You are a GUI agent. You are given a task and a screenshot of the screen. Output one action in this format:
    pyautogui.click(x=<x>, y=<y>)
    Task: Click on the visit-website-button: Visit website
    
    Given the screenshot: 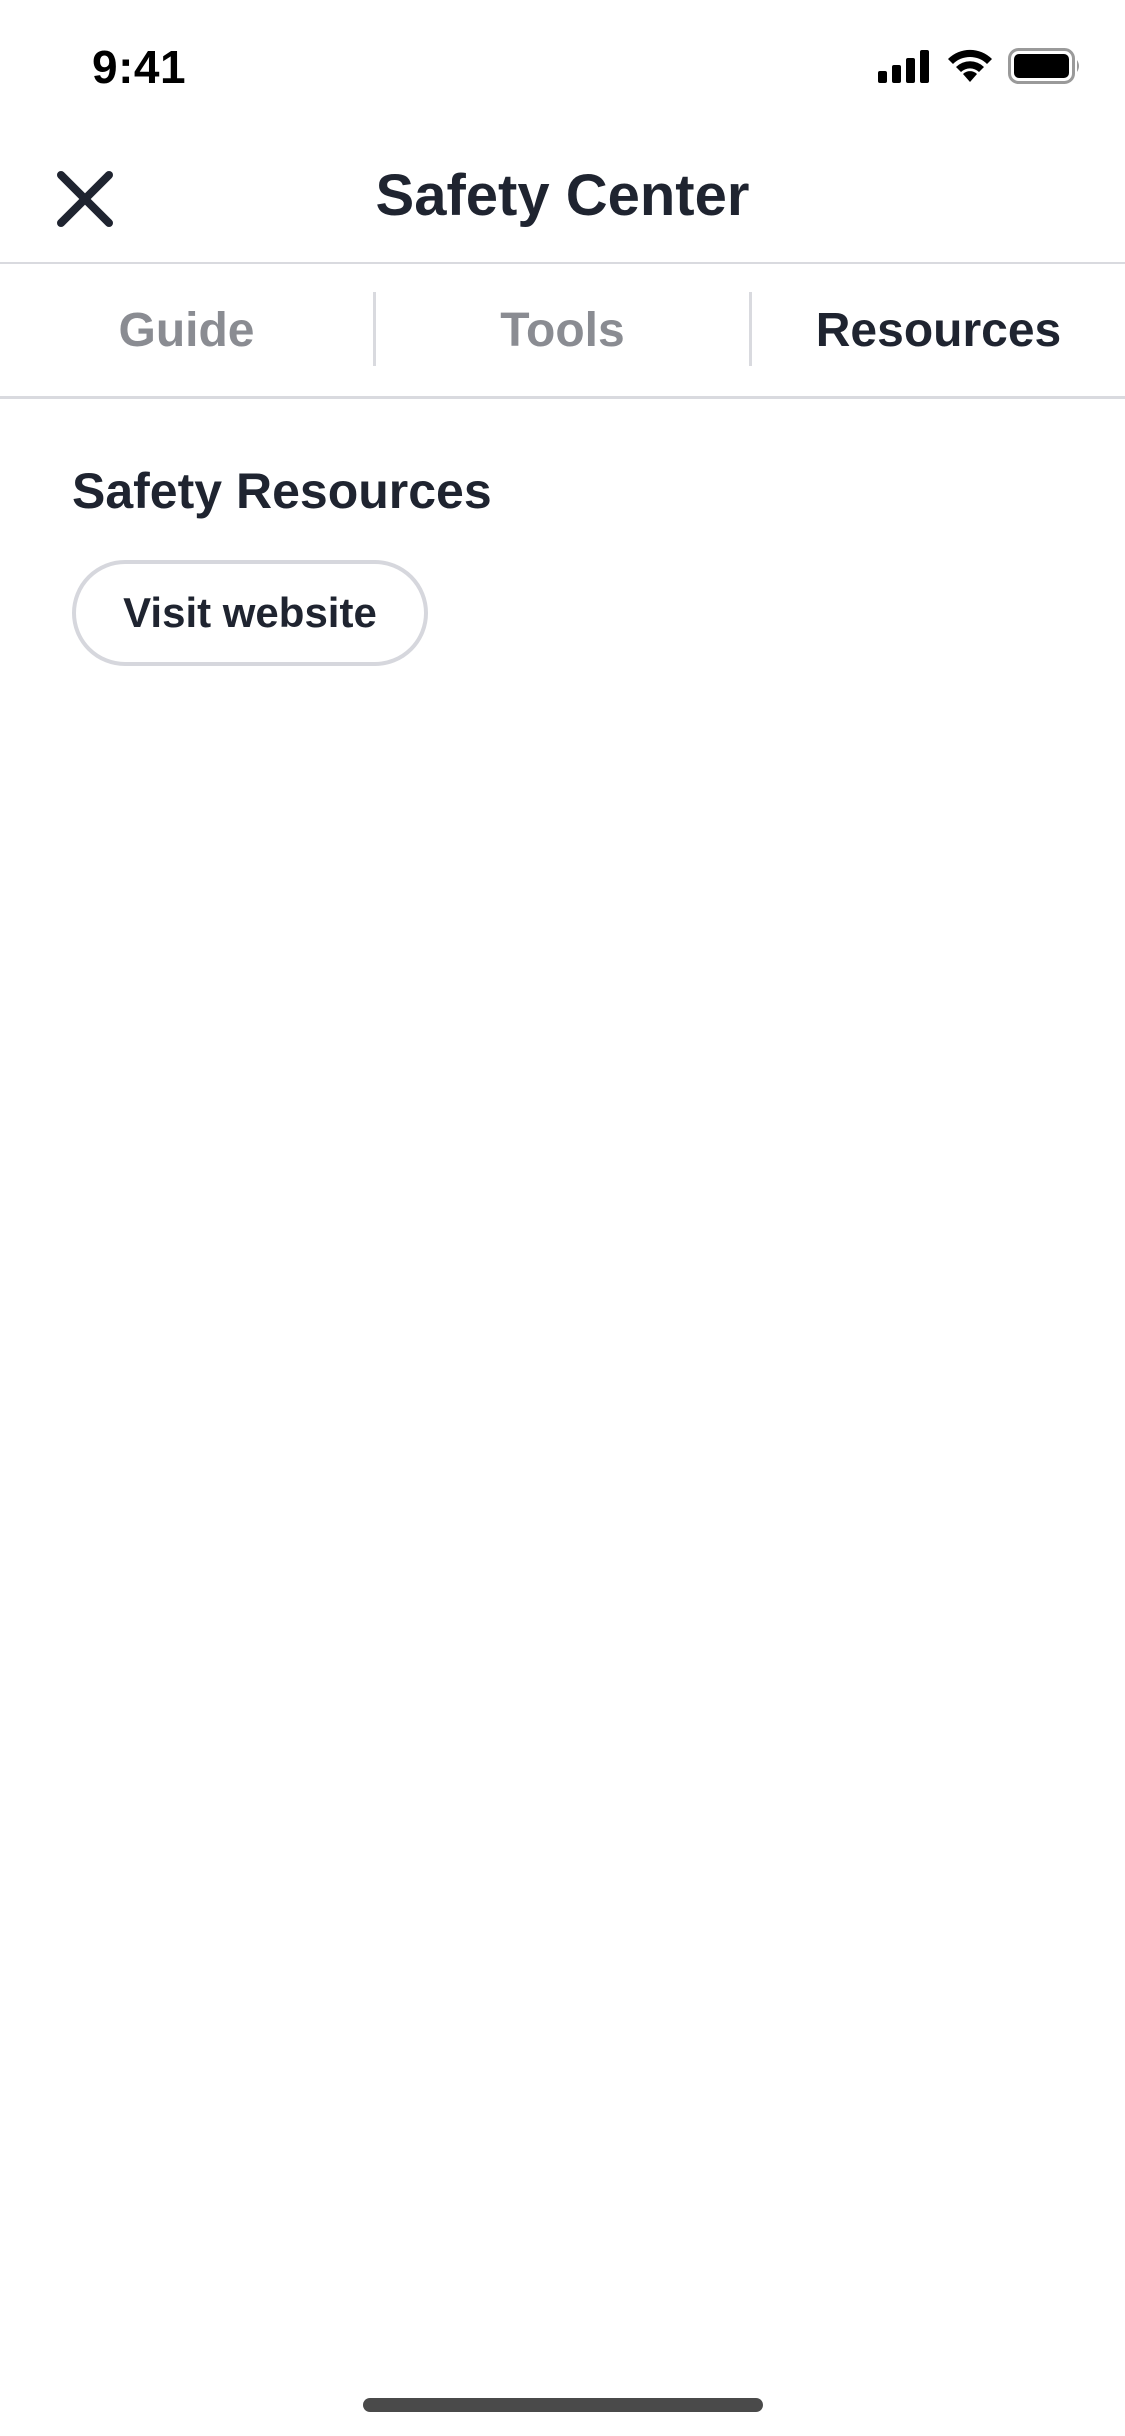 What is the action you would take?
    pyautogui.click(x=250, y=613)
    